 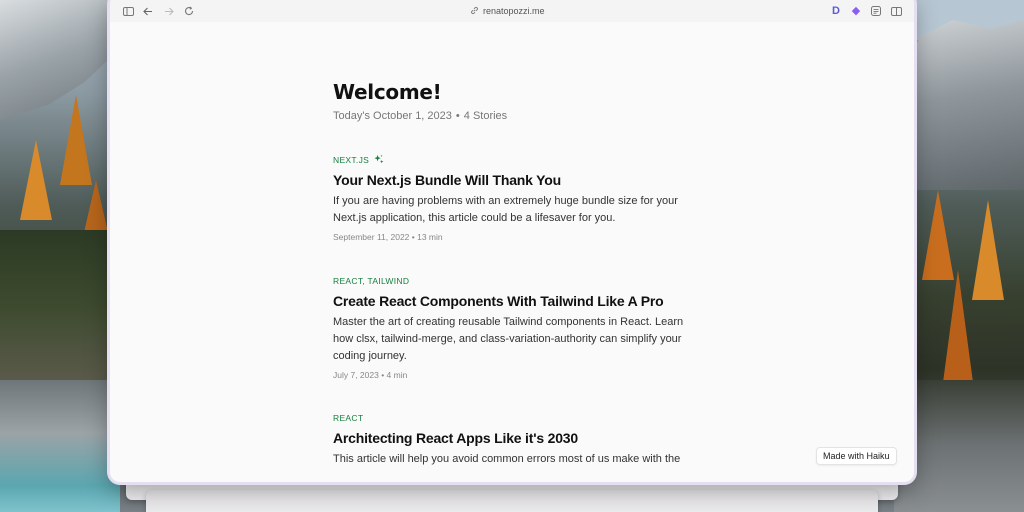 I want to click on extension-gem-icon: ◆, so click(x=856, y=11).